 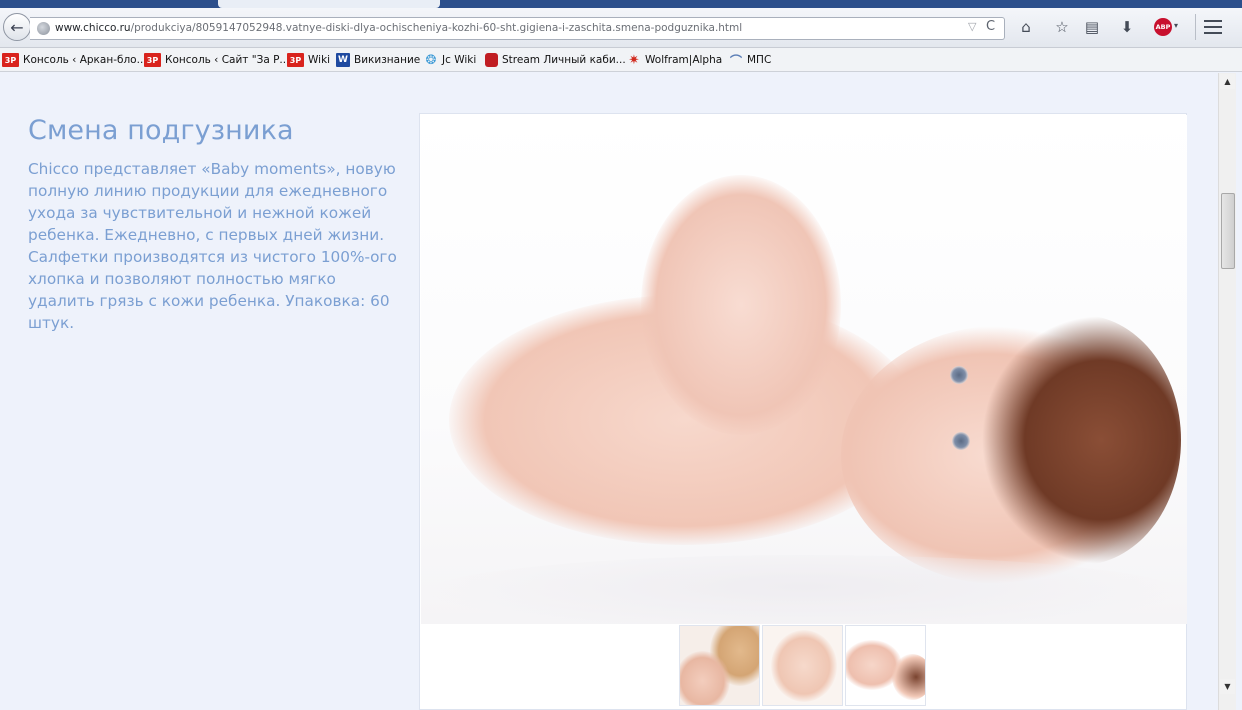 I want to click on bookmark-wiki: 3P Wiki, so click(x=308, y=60).